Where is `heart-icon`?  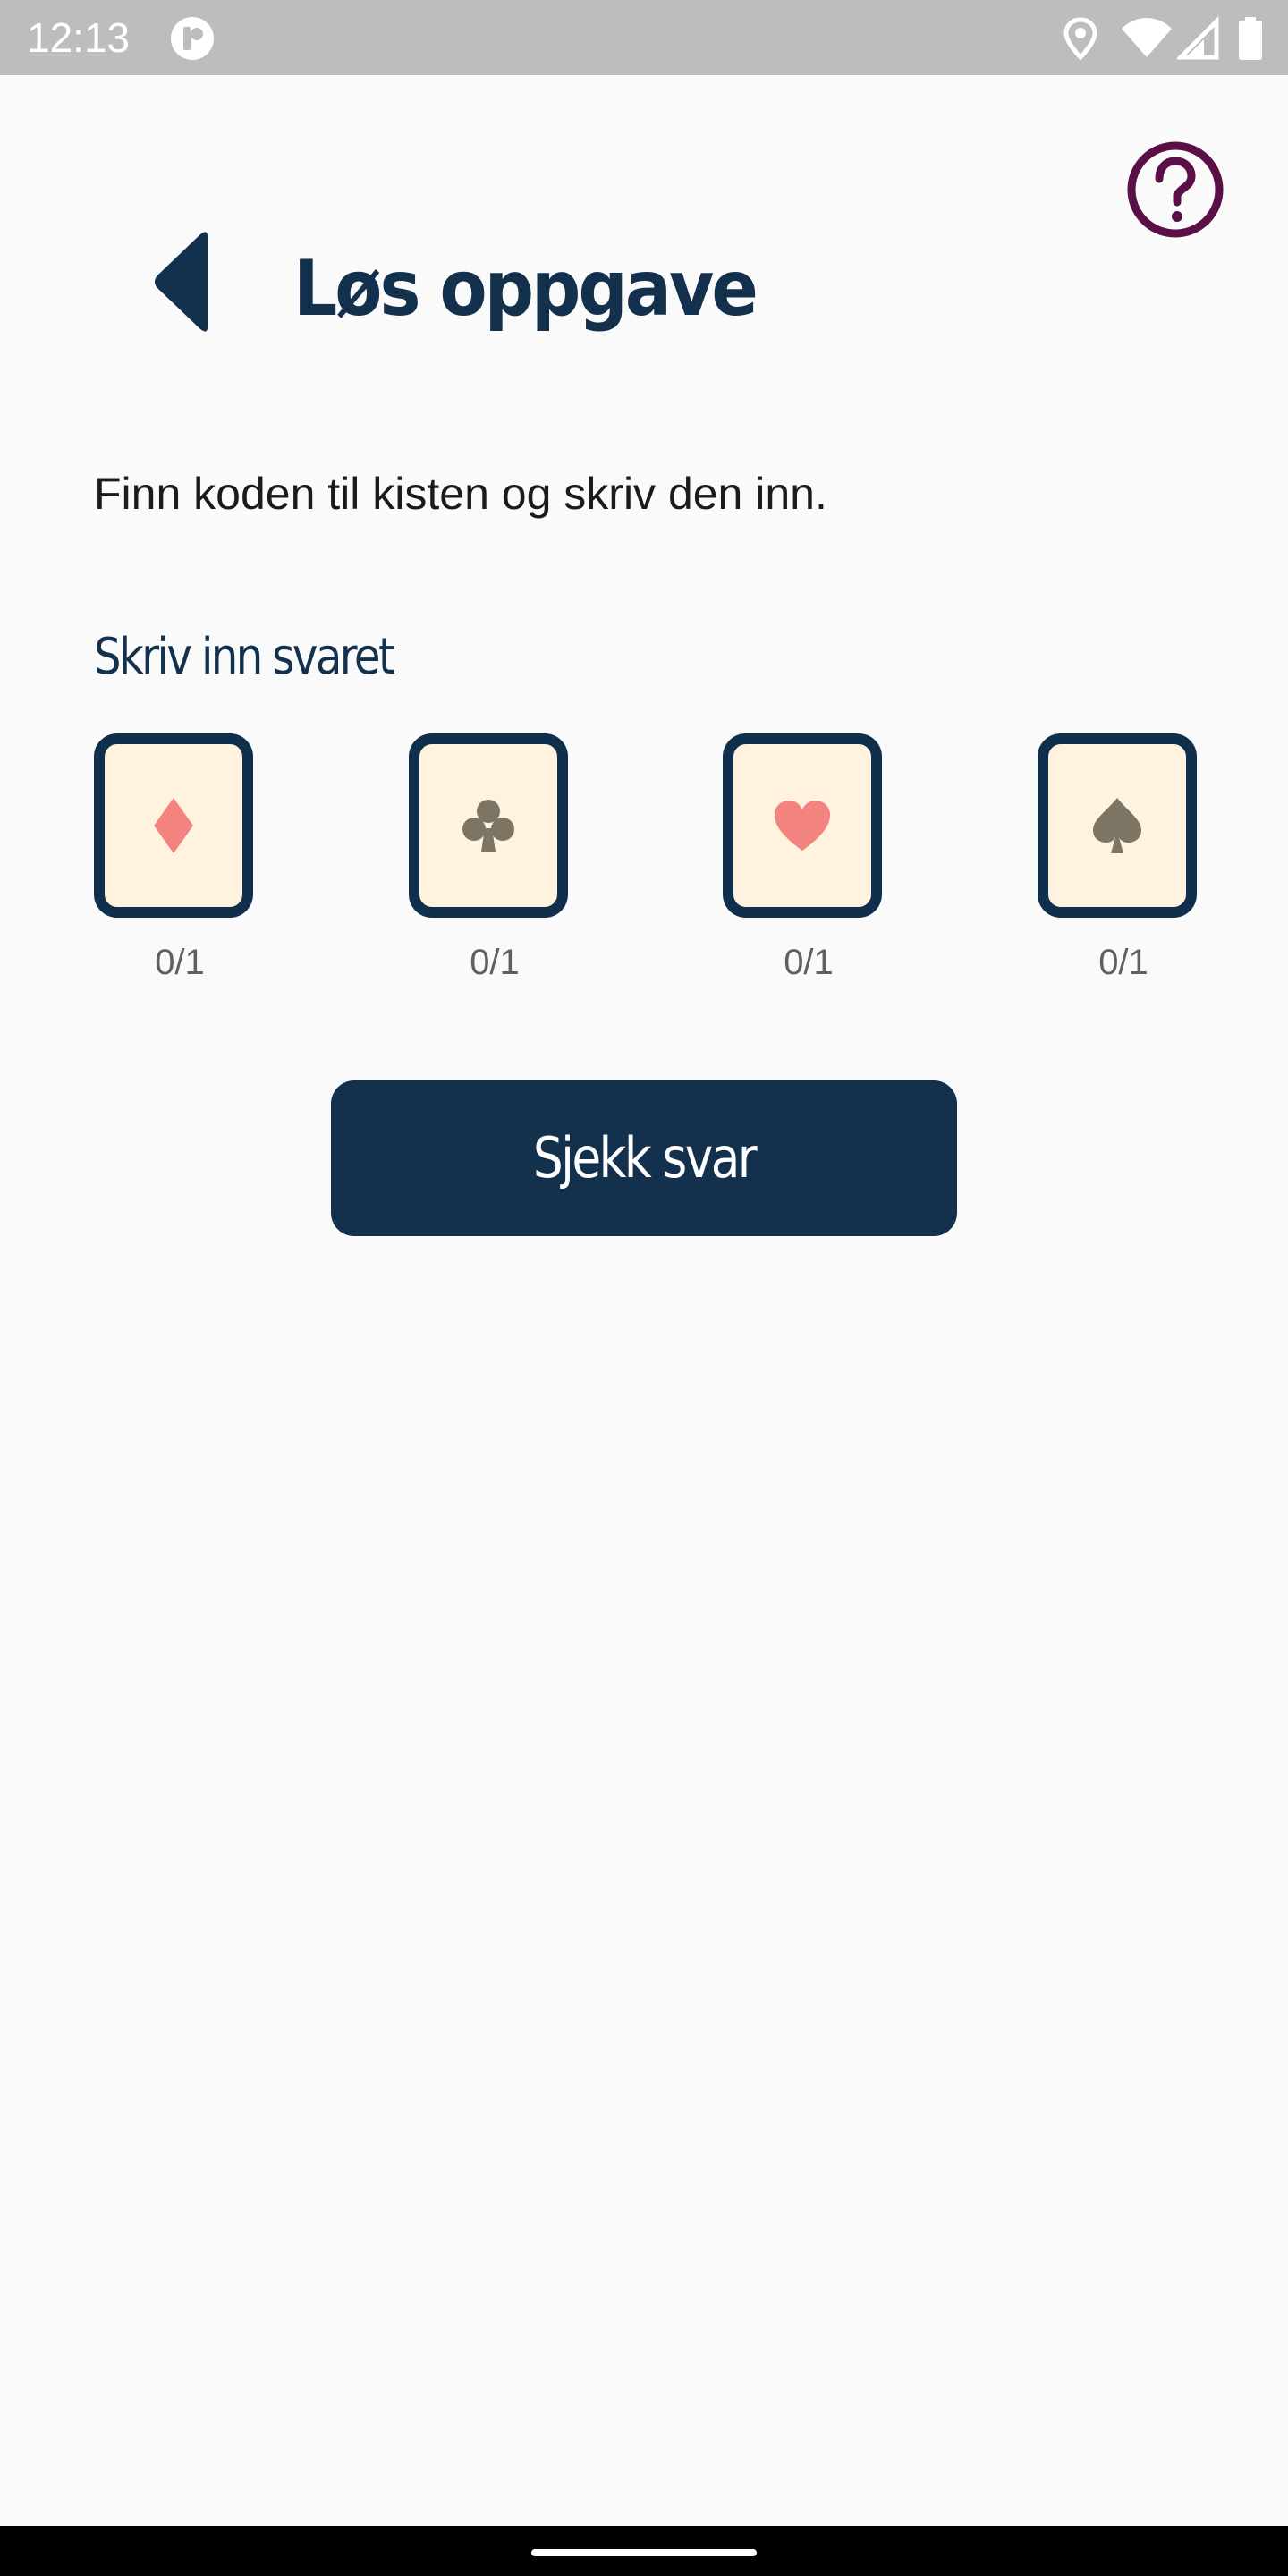 heart-icon is located at coordinates (802, 826).